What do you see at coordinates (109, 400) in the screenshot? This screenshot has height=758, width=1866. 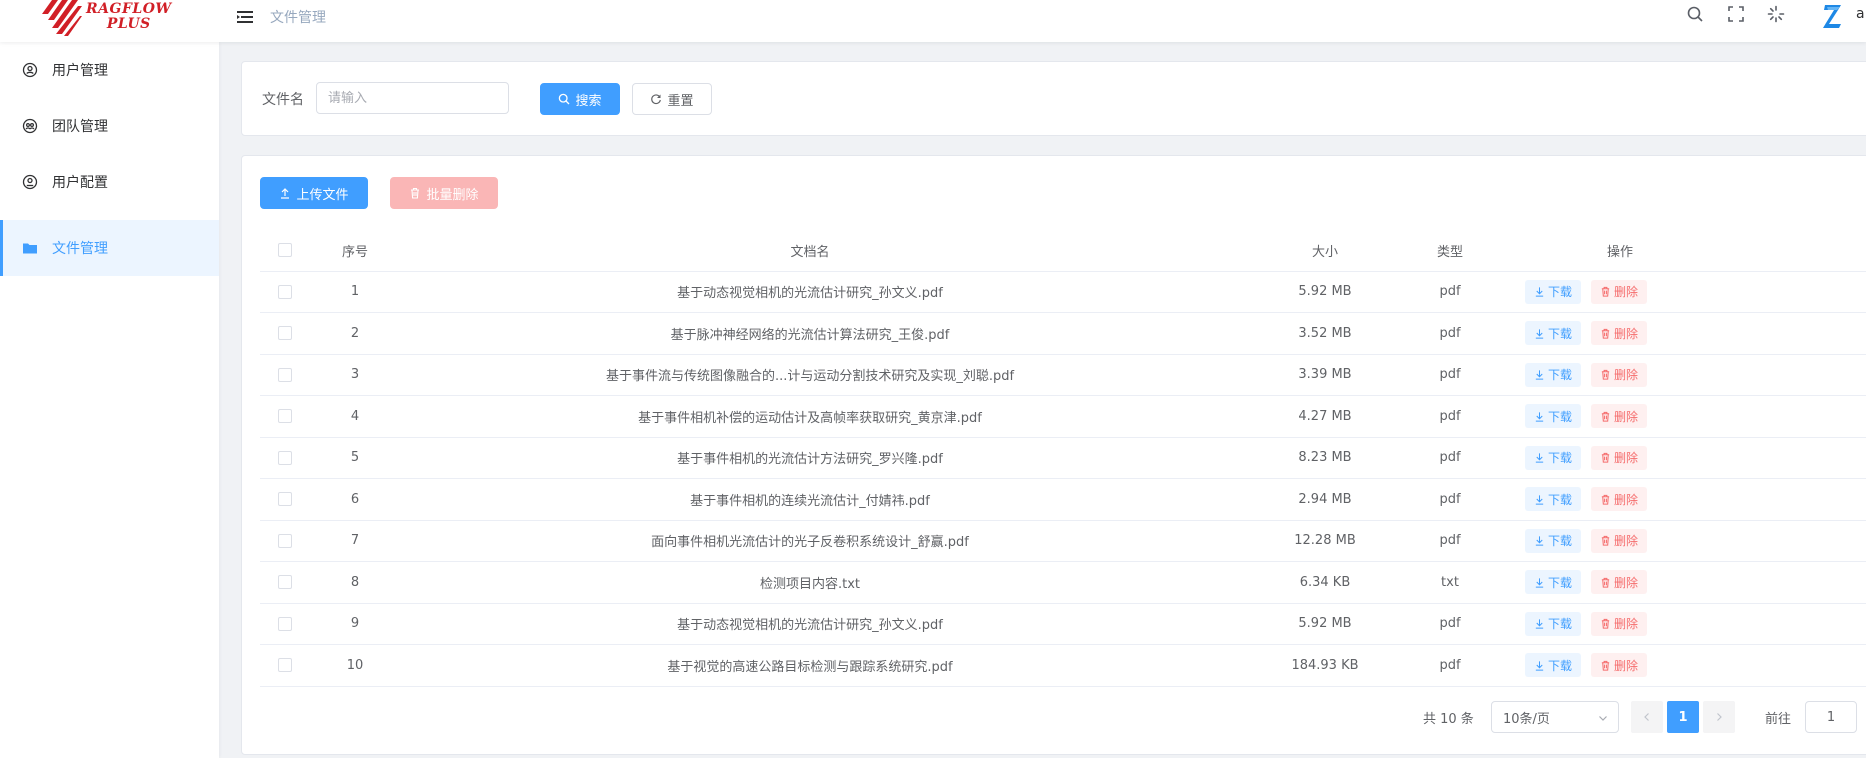 I see `sidebar: 用户管理 团队管理 用户配置 文件管理` at bounding box center [109, 400].